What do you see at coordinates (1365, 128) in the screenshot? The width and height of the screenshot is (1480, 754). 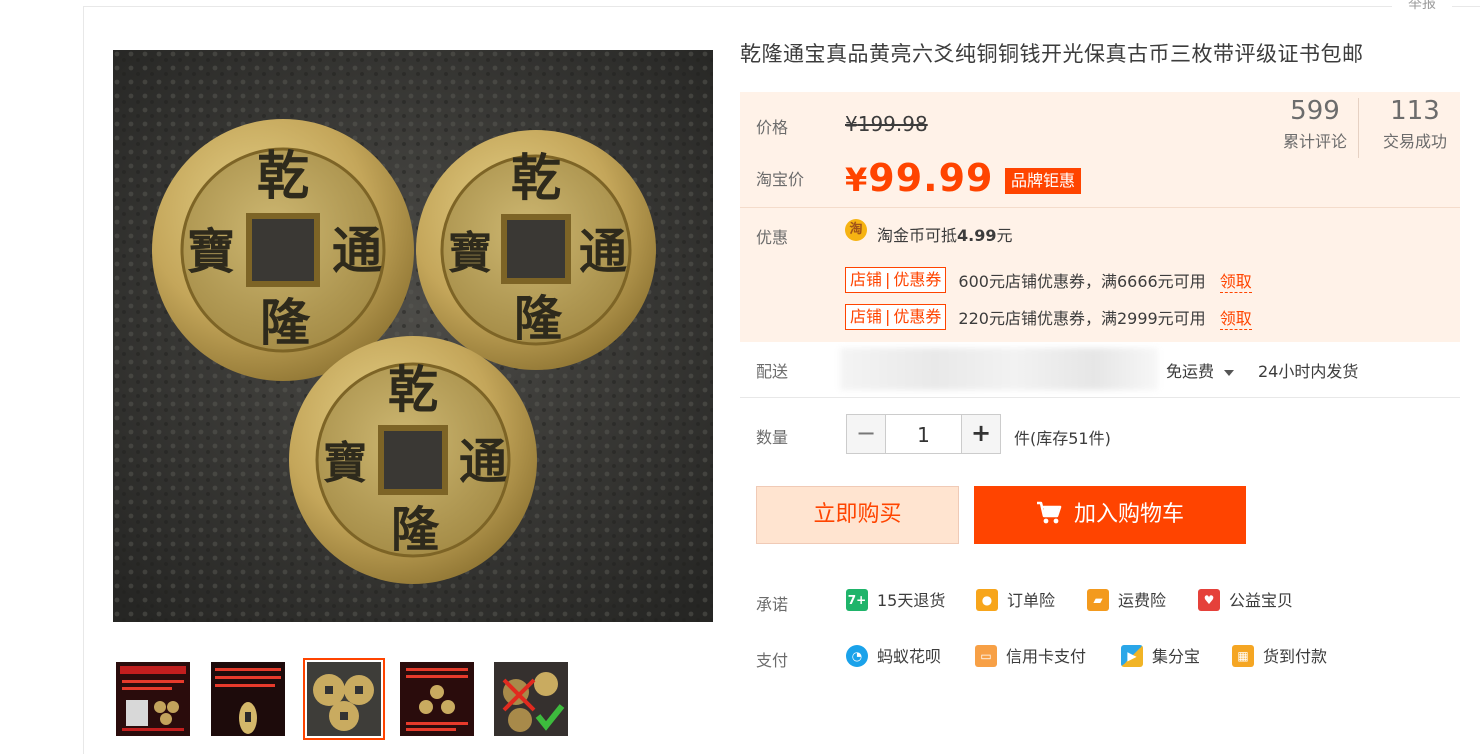 I see `sales-stats: 599 累计评论 113 交易成功` at bounding box center [1365, 128].